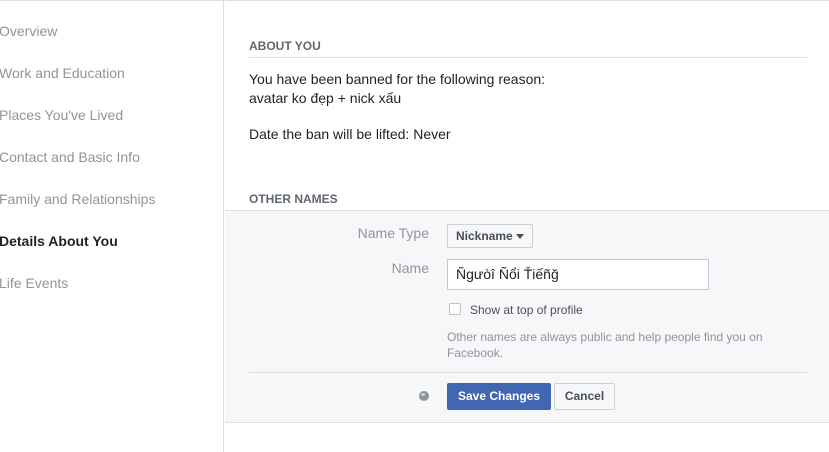 The height and width of the screenshot is (452, 829). Describe the element at coordinates (61, 115) in the screenshot. I see `sidebar-item-places-lived: Places You've Lived` at that location.